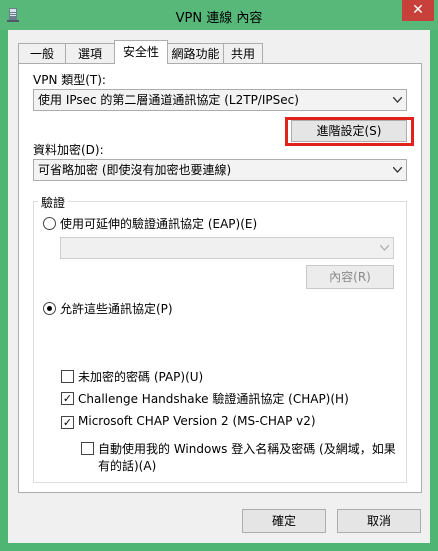 This screenshot has width=438, height=551. I want to click on tab-options: 選項, so click(90, 53).